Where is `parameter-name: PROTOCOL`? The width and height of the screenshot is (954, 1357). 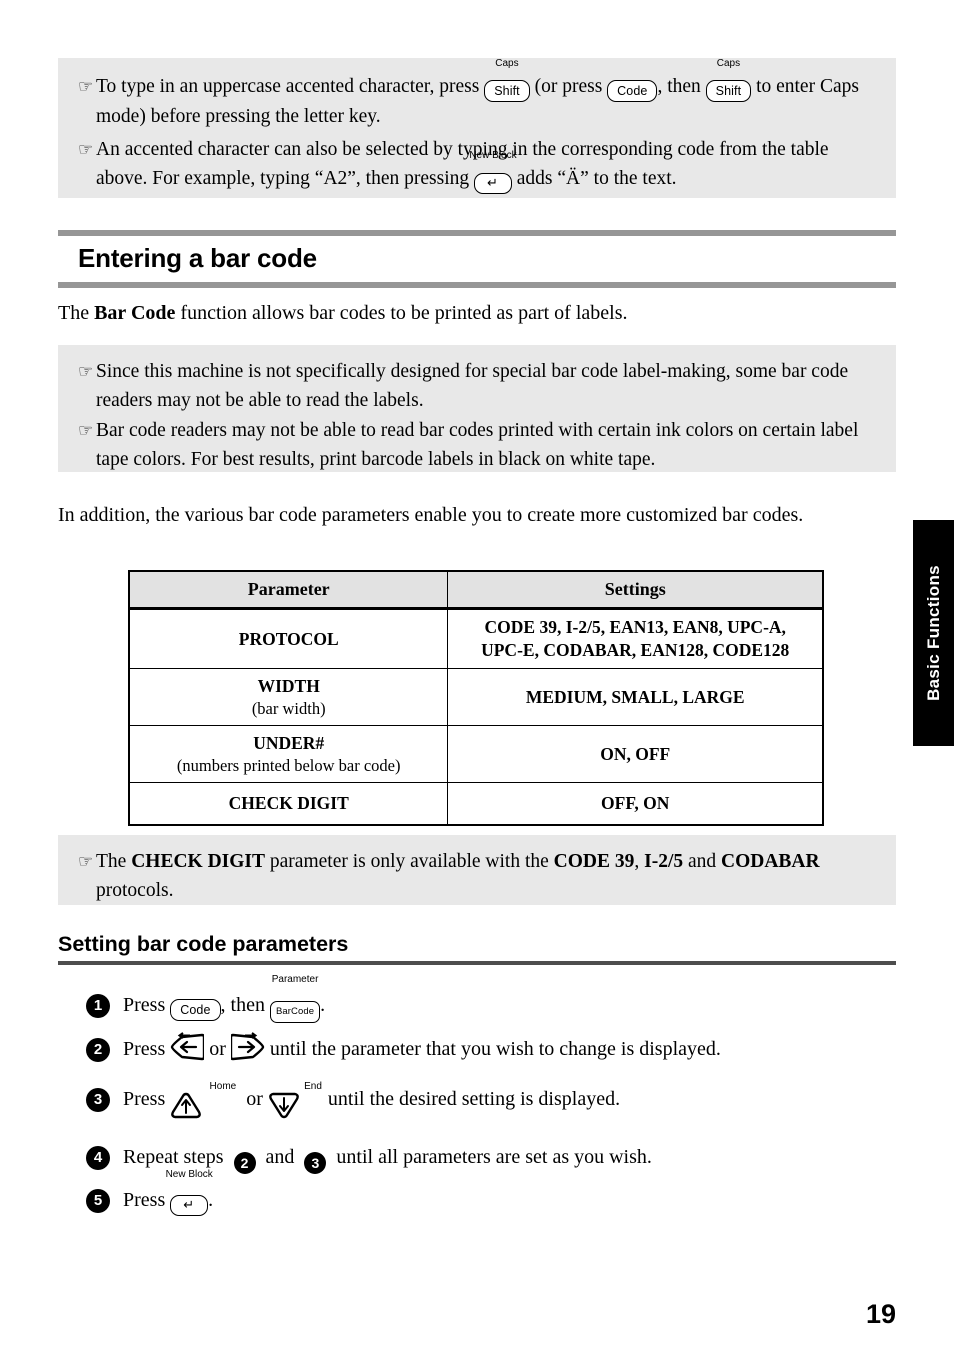 parameter-name: PROTOCOL is located at coordinates (288, 638).